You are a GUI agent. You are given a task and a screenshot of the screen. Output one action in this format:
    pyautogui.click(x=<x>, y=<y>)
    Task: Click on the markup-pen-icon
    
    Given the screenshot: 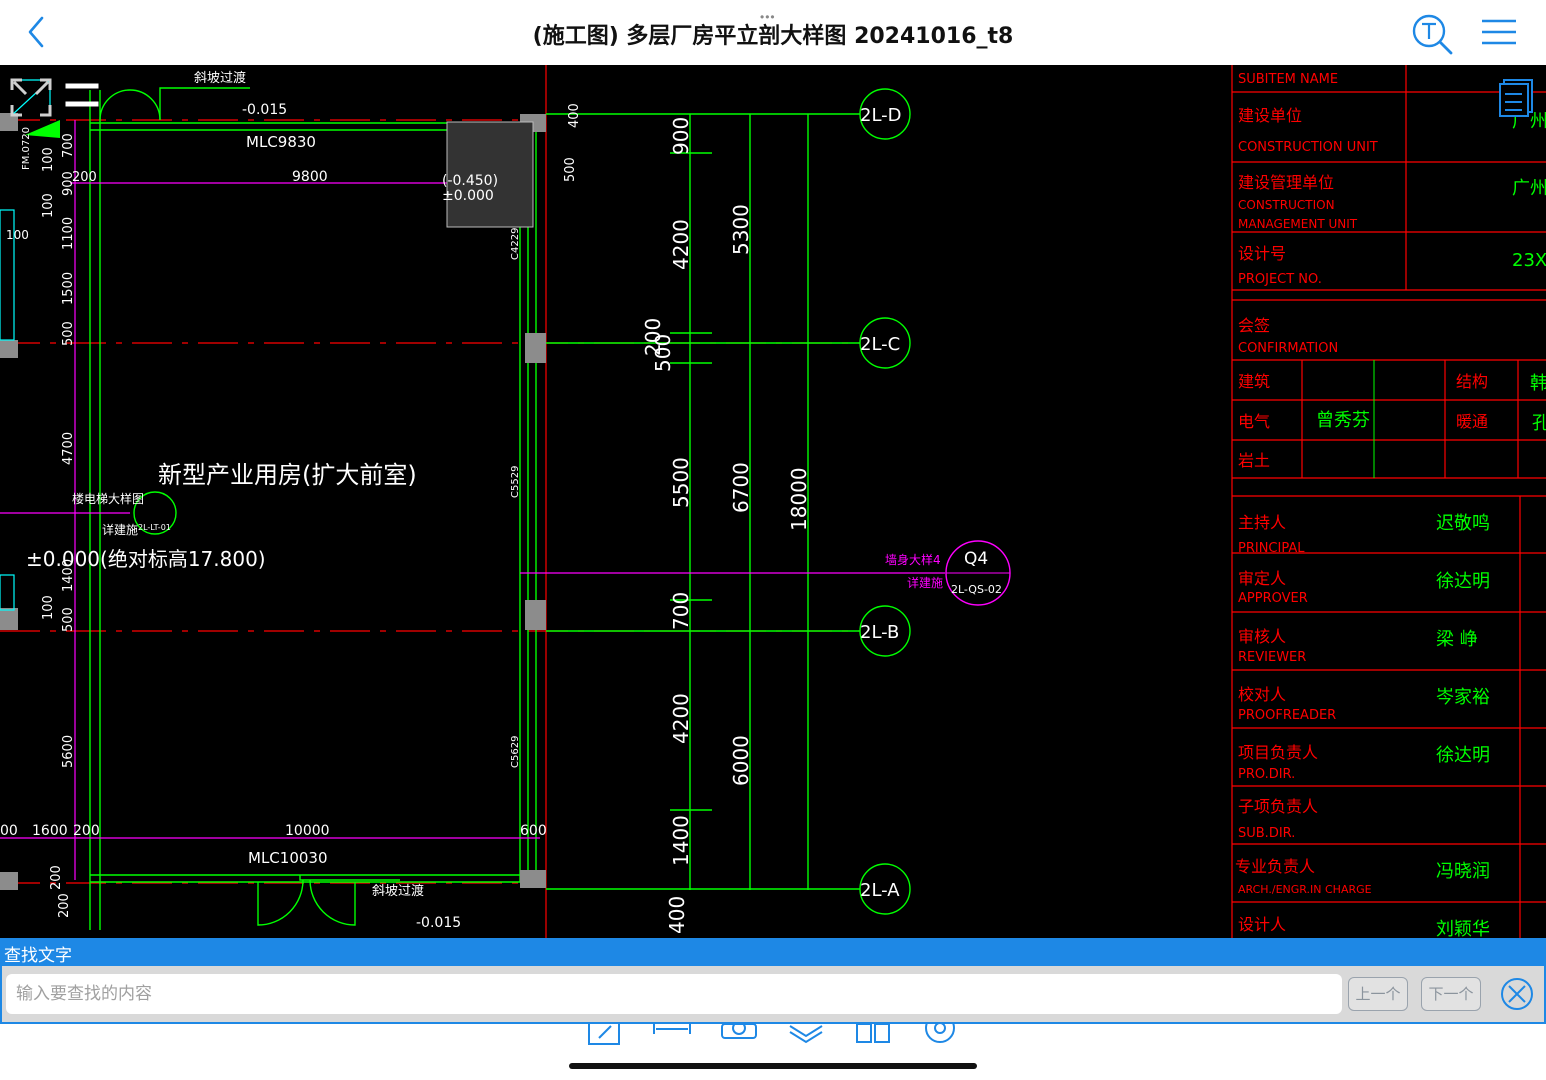 What is the action you would take?
    pyautogui.click(x=605, y=1036)
    